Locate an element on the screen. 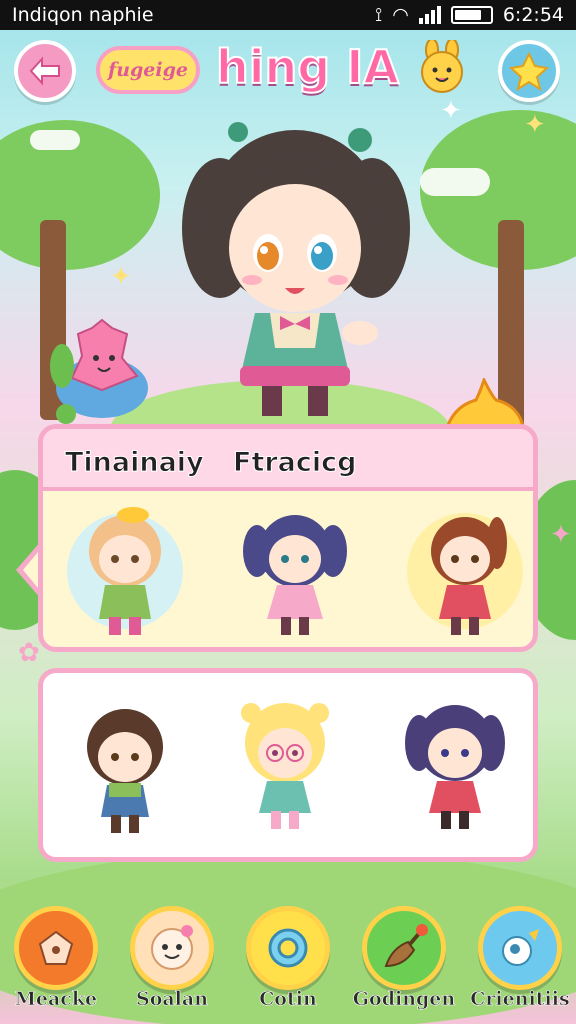 This screenshot has height=1024, width=576. tab-secondary: Ftracicg is located at coordinates (294, 463).